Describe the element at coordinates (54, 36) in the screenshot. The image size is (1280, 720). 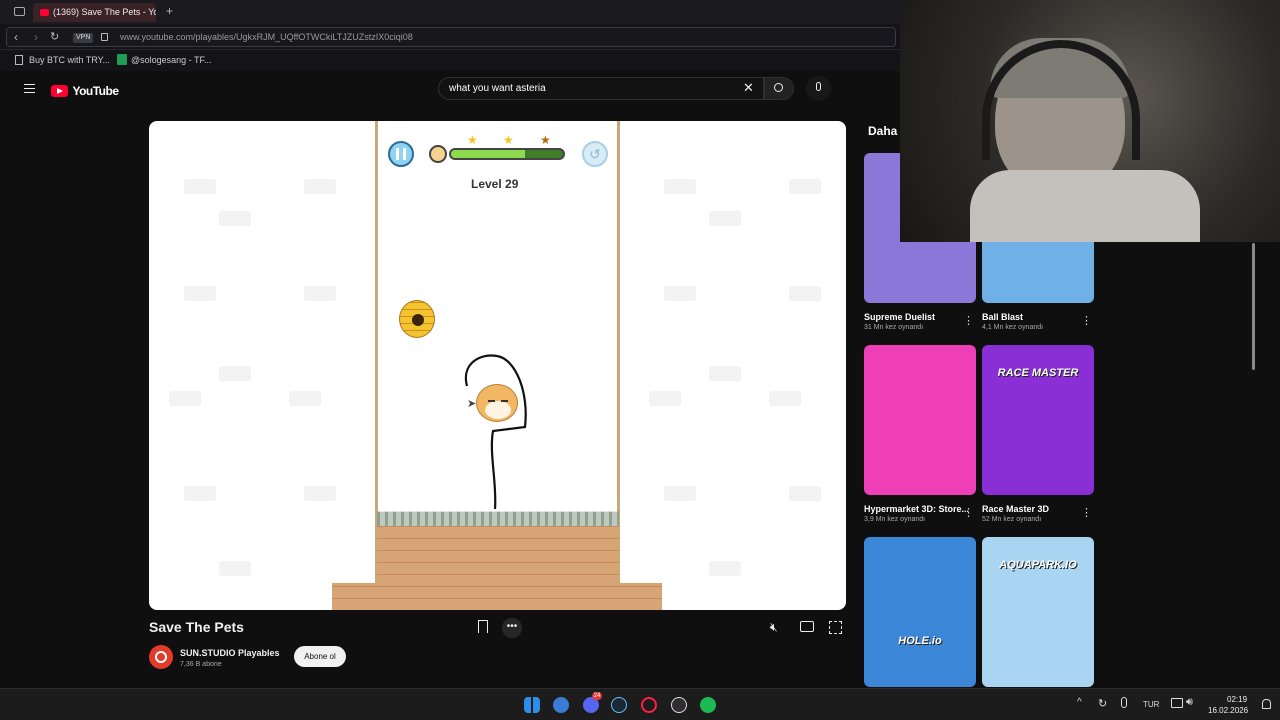
I see `reload-icon: ↻` at that location.